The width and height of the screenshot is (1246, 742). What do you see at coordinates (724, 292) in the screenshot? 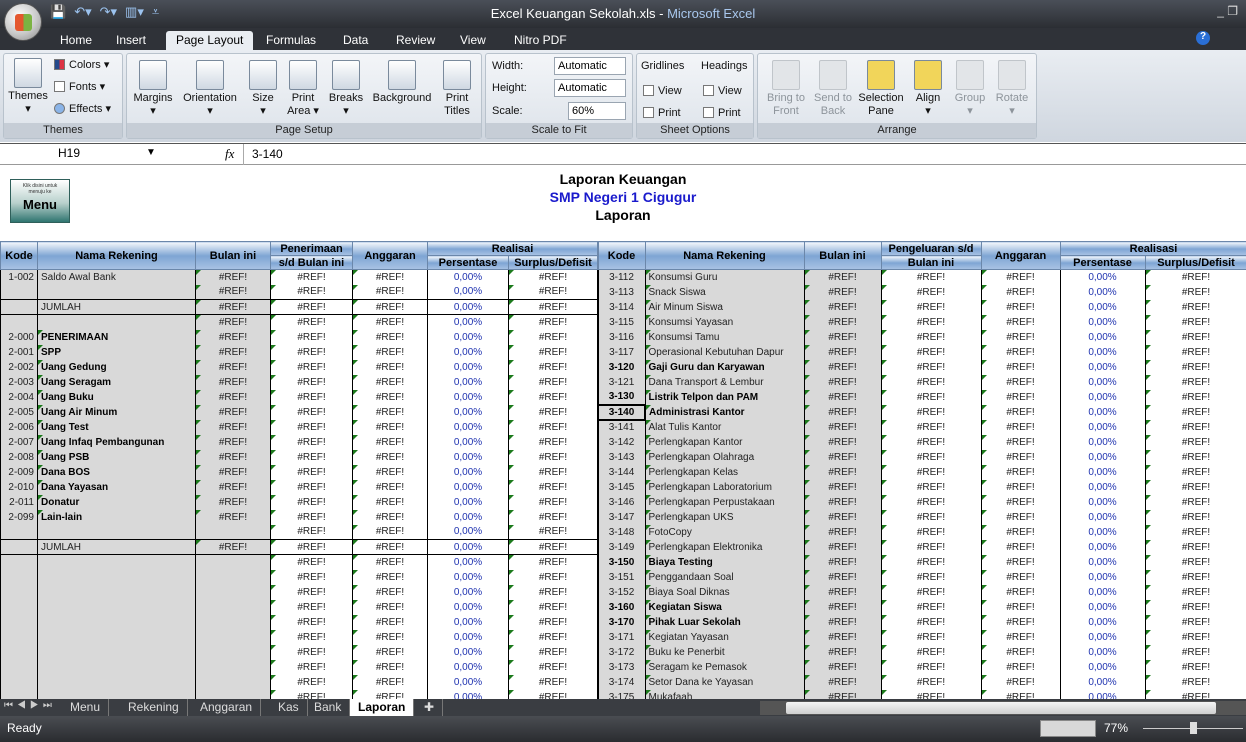
I see `nama-cell: Snack Siswa` at bounding box center [724, 292].